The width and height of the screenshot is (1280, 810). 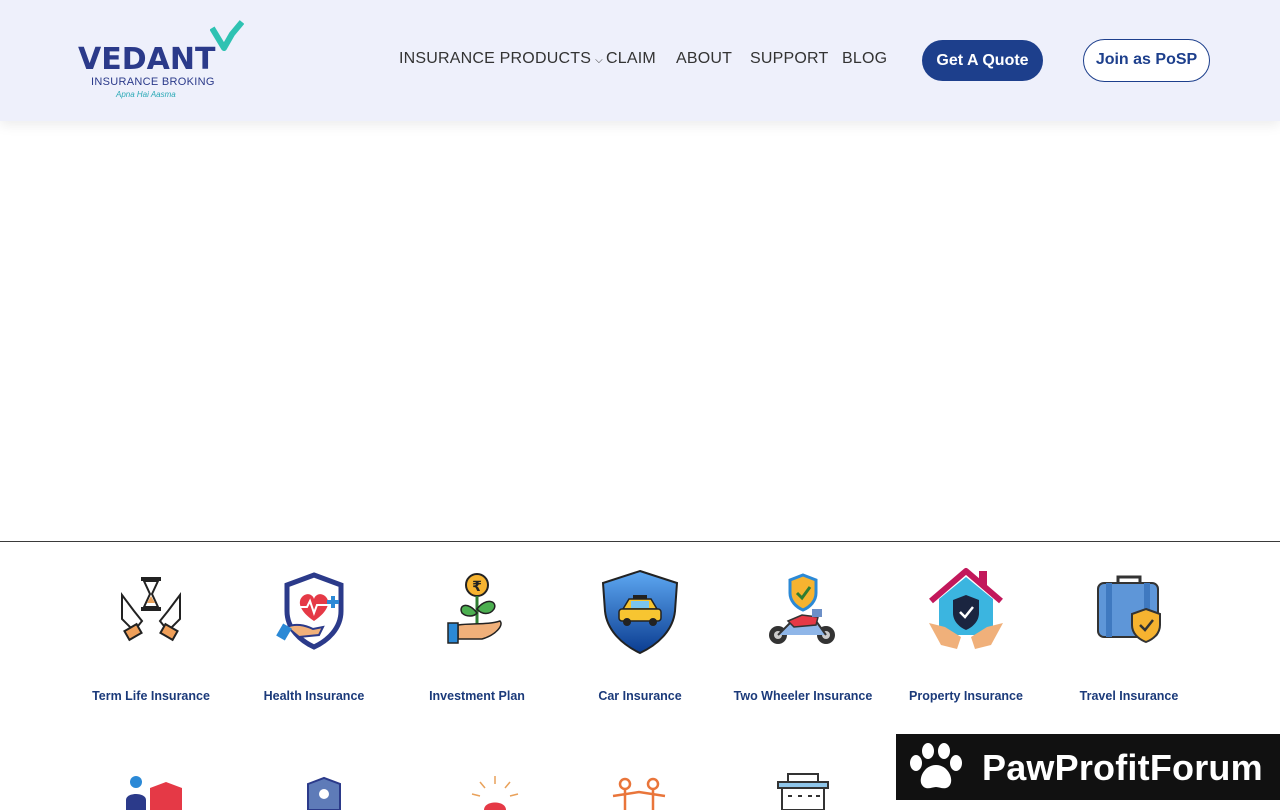 I want to click on product-health: Health Insurance, so click(x=314, y=634).